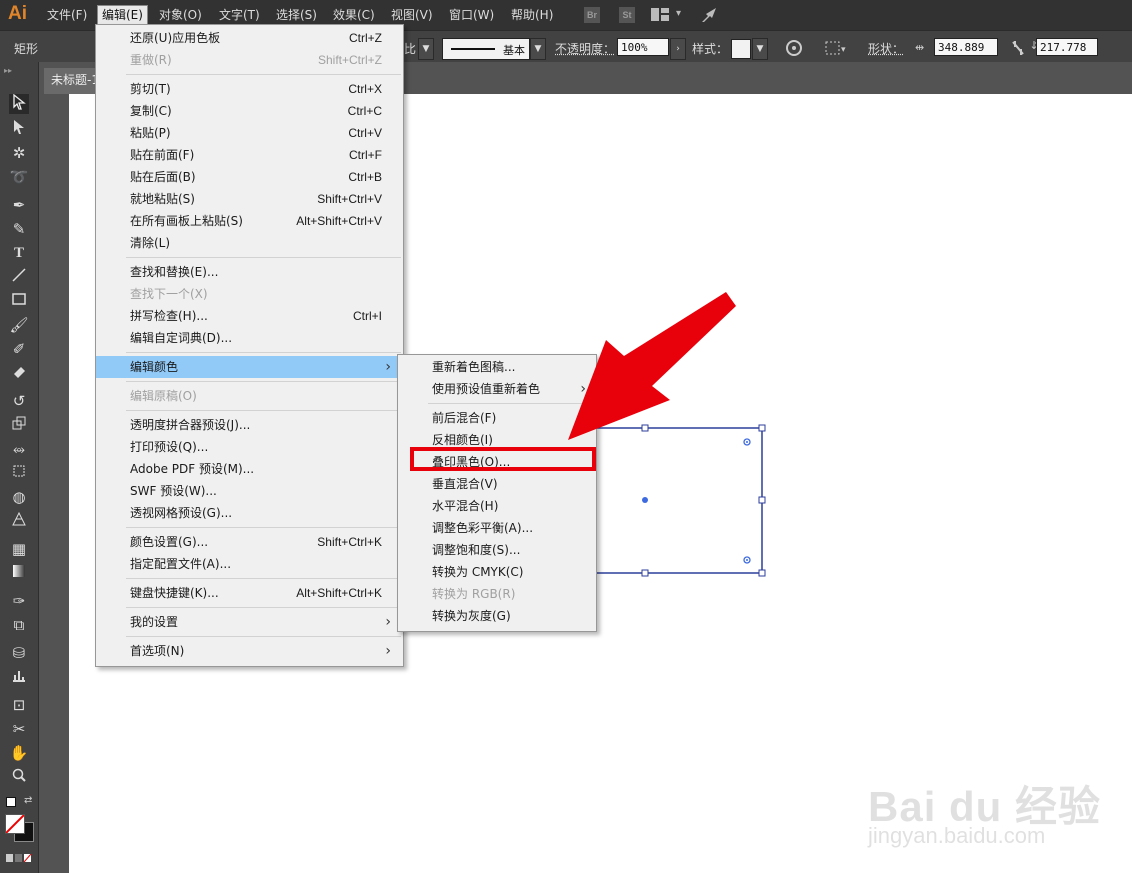 The image size is (1132, 873). I want to click on pen-tool-icon: ✒, so click(19, 205).